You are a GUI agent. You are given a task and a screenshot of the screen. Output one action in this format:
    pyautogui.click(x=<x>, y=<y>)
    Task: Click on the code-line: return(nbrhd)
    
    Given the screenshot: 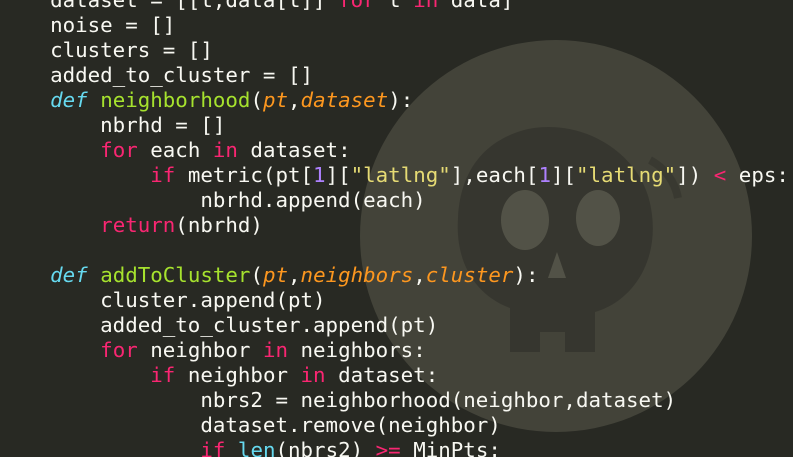 What is the action you would take?
    pyautogui.click(x=394, y=225)
    